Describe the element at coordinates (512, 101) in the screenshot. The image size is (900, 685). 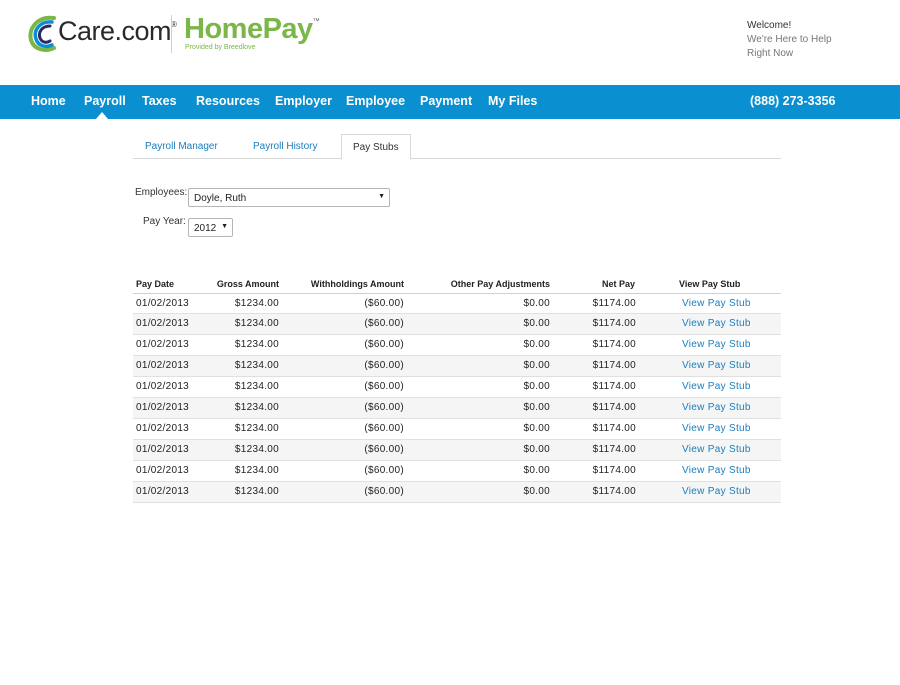
I see `nav-my-files: My Files` at that location.